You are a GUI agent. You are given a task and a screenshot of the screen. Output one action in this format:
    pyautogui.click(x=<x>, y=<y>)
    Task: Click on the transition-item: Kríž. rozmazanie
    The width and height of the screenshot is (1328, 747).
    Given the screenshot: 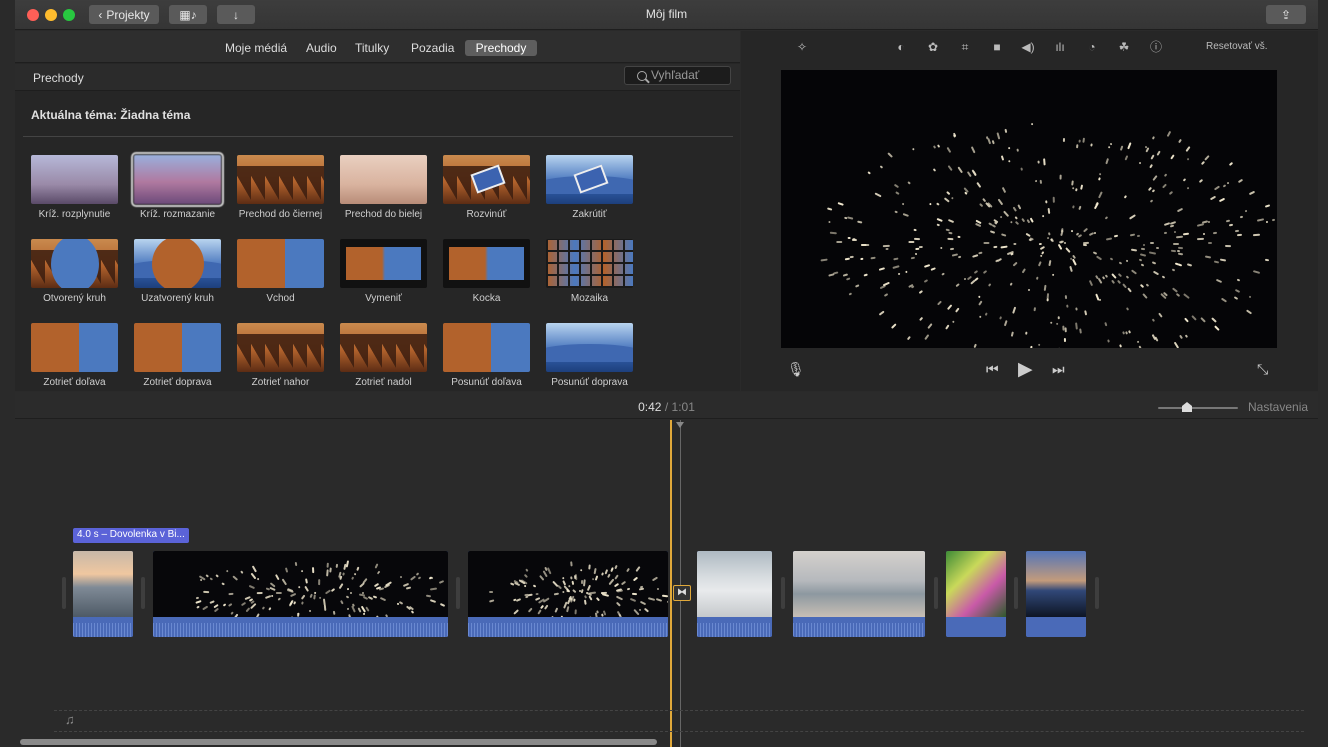 What is the action you would take?
    pyautogui.click(x=177, y=186)
    